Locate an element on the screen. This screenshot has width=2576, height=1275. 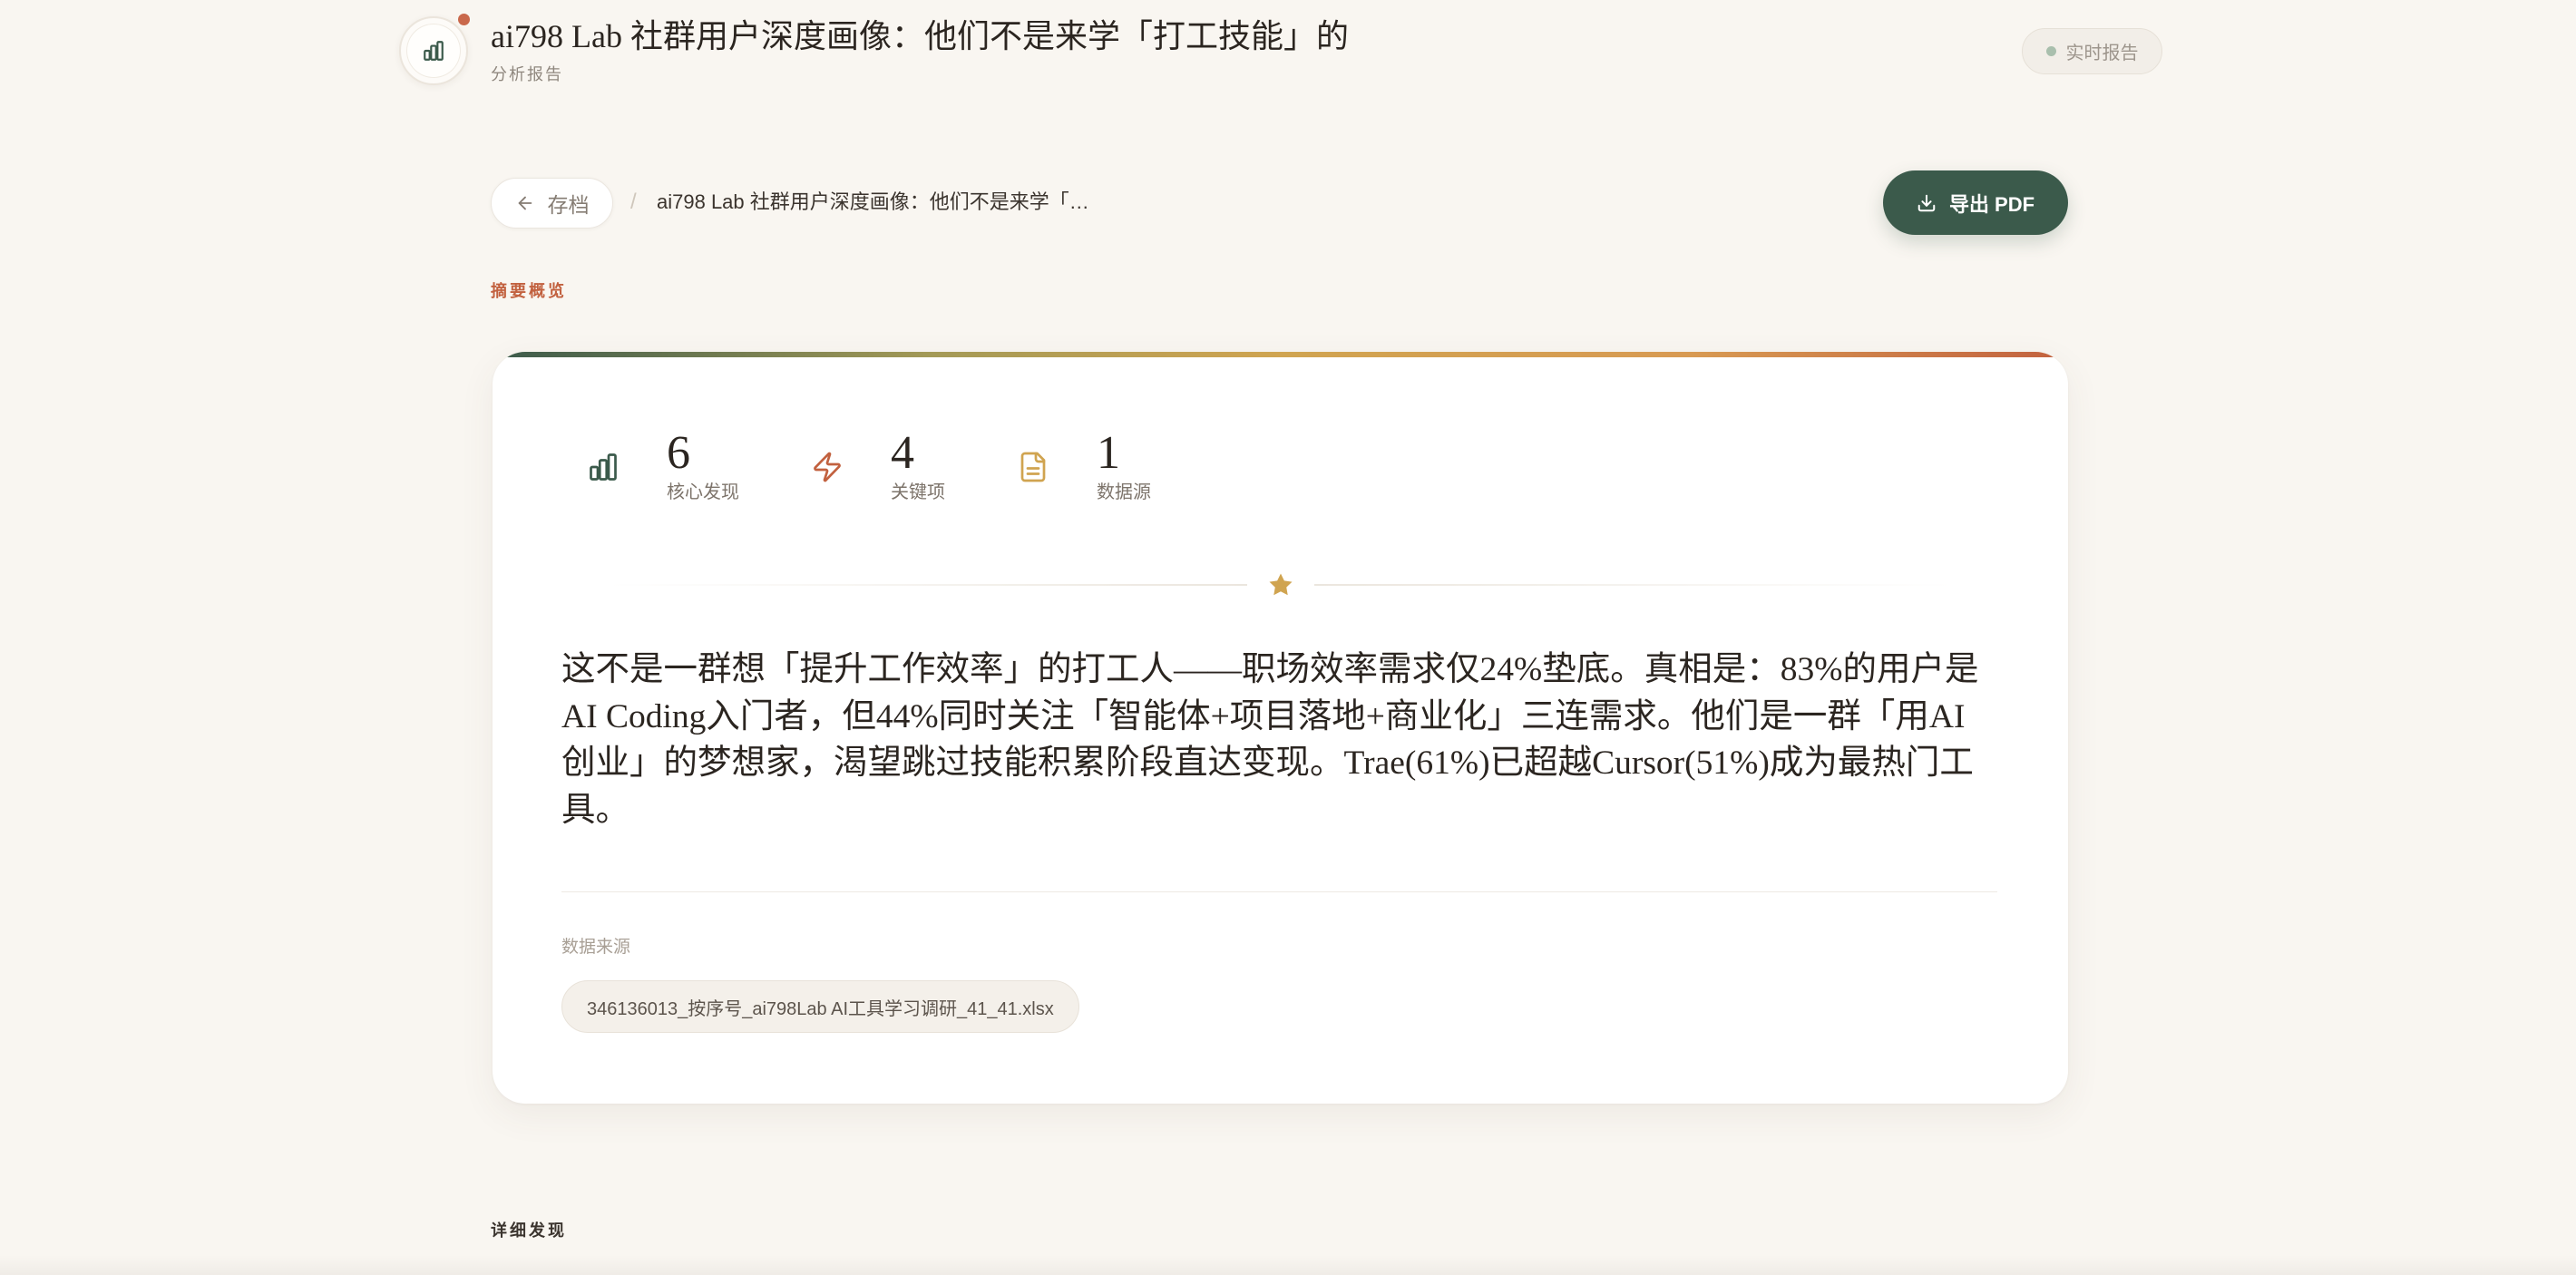
stat-label: 数据源 is located at coordinates (1124, 492).